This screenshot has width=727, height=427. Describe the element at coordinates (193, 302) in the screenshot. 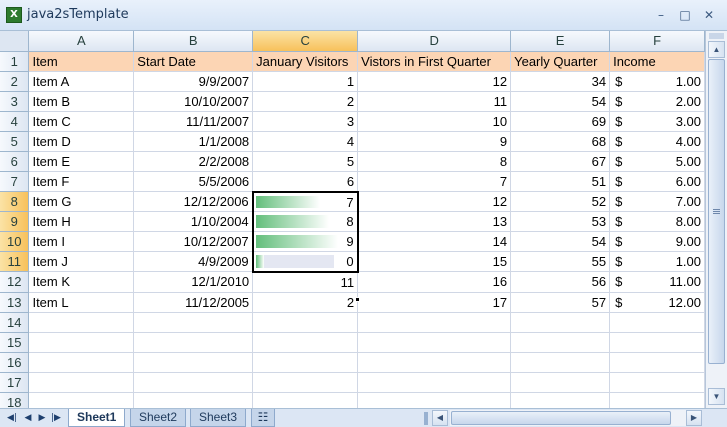

I see `cell-start-date: 11/12/2005` at that location.